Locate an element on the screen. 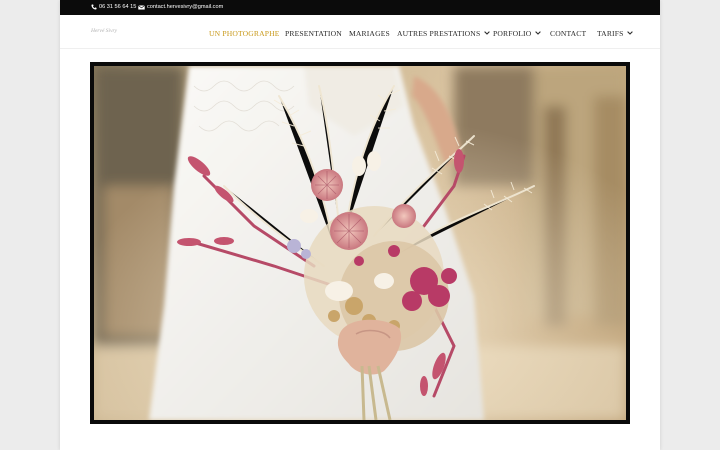 The height and width of the screenshot is (450, 720). nav-item-label: AUTRES PRESTATIONS is located at coordinates (439, 33).